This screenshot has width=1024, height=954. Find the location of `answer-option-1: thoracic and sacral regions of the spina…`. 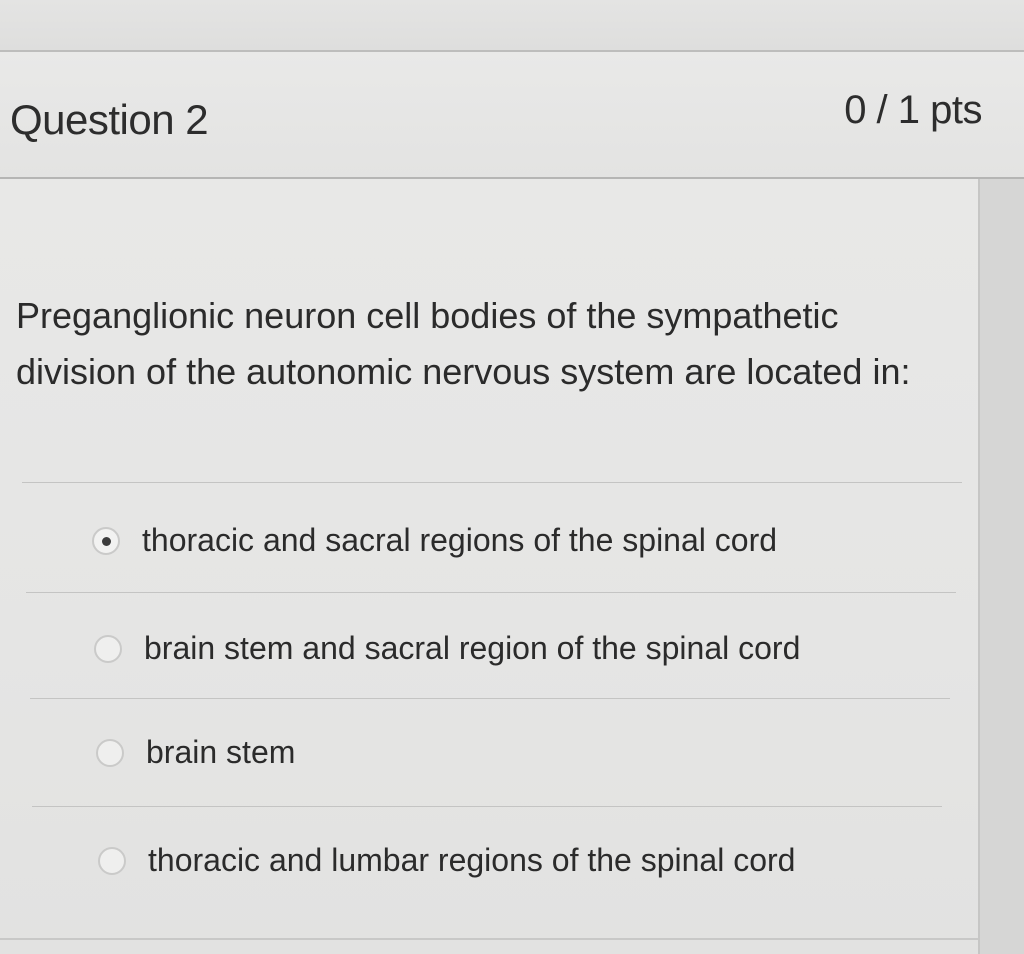

answer-option-1: thoracic and sacral regions of the spina… is located at coordinates (434, 540).